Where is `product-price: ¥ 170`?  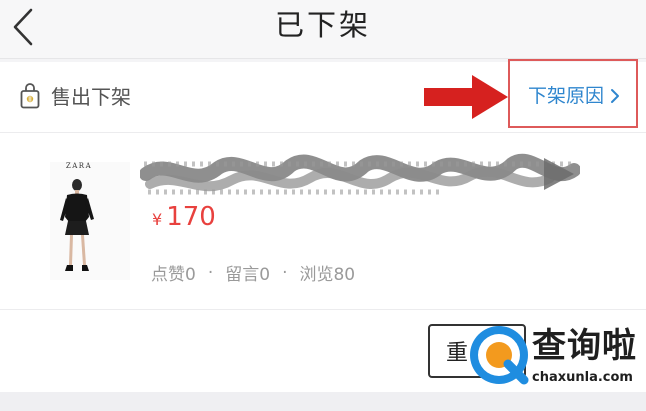 product-price: ¥ 170 is located at coordinates (184, 217).